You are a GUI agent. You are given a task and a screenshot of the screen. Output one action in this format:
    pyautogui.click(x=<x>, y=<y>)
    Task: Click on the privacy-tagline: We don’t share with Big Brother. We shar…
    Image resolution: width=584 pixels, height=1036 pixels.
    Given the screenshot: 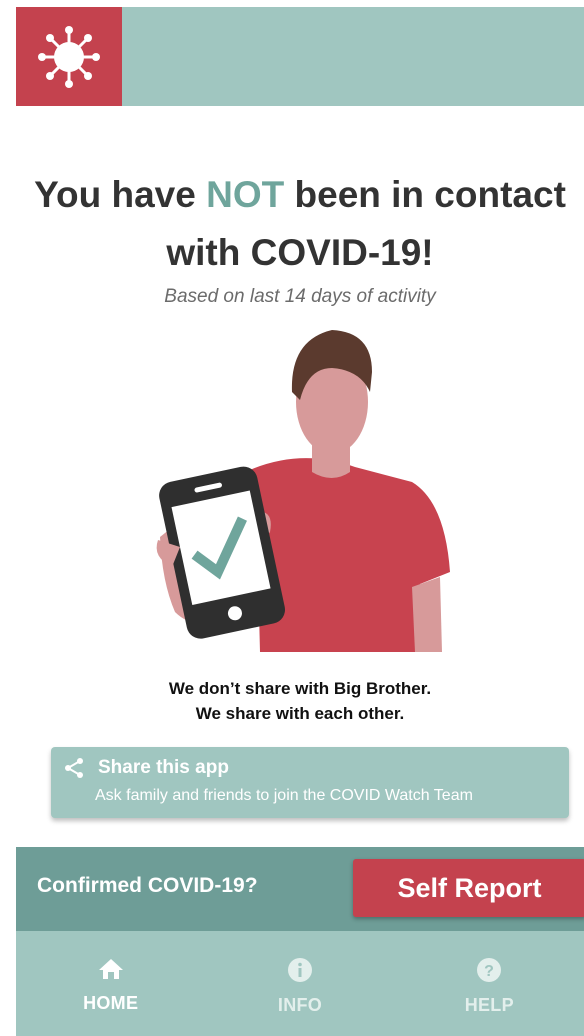 What is the action you would take?
    pyautogui.click(x=300, y=701)
    